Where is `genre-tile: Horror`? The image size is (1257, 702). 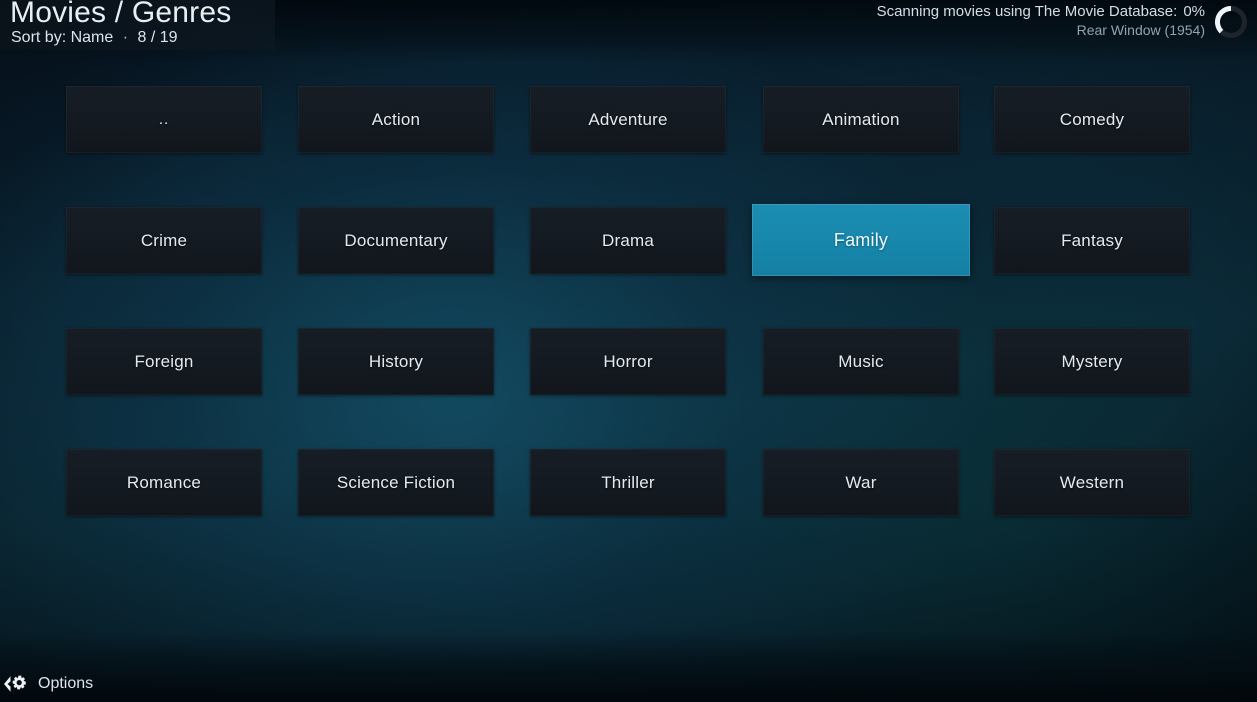 genre-tile: Horror is located at coordinates (628, 361).